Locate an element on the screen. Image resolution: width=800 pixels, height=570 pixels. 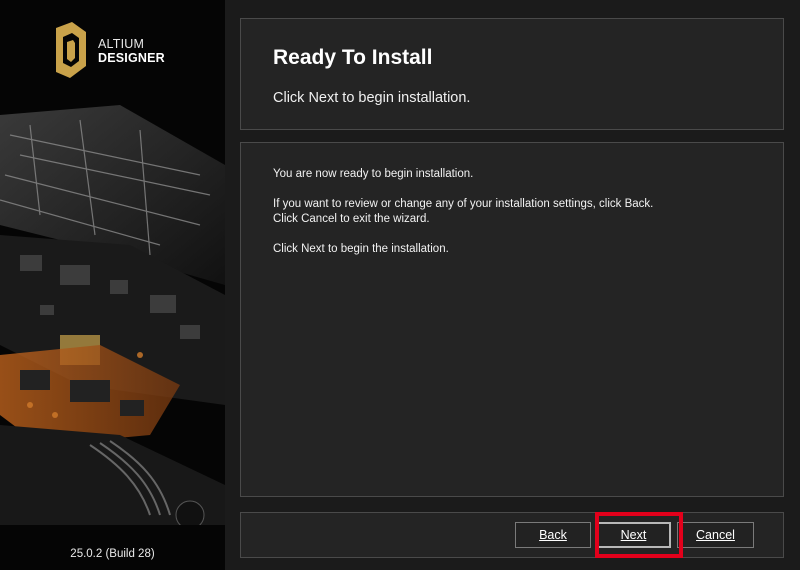
cancel-button: Cancel is located at coordinates (715, 535).